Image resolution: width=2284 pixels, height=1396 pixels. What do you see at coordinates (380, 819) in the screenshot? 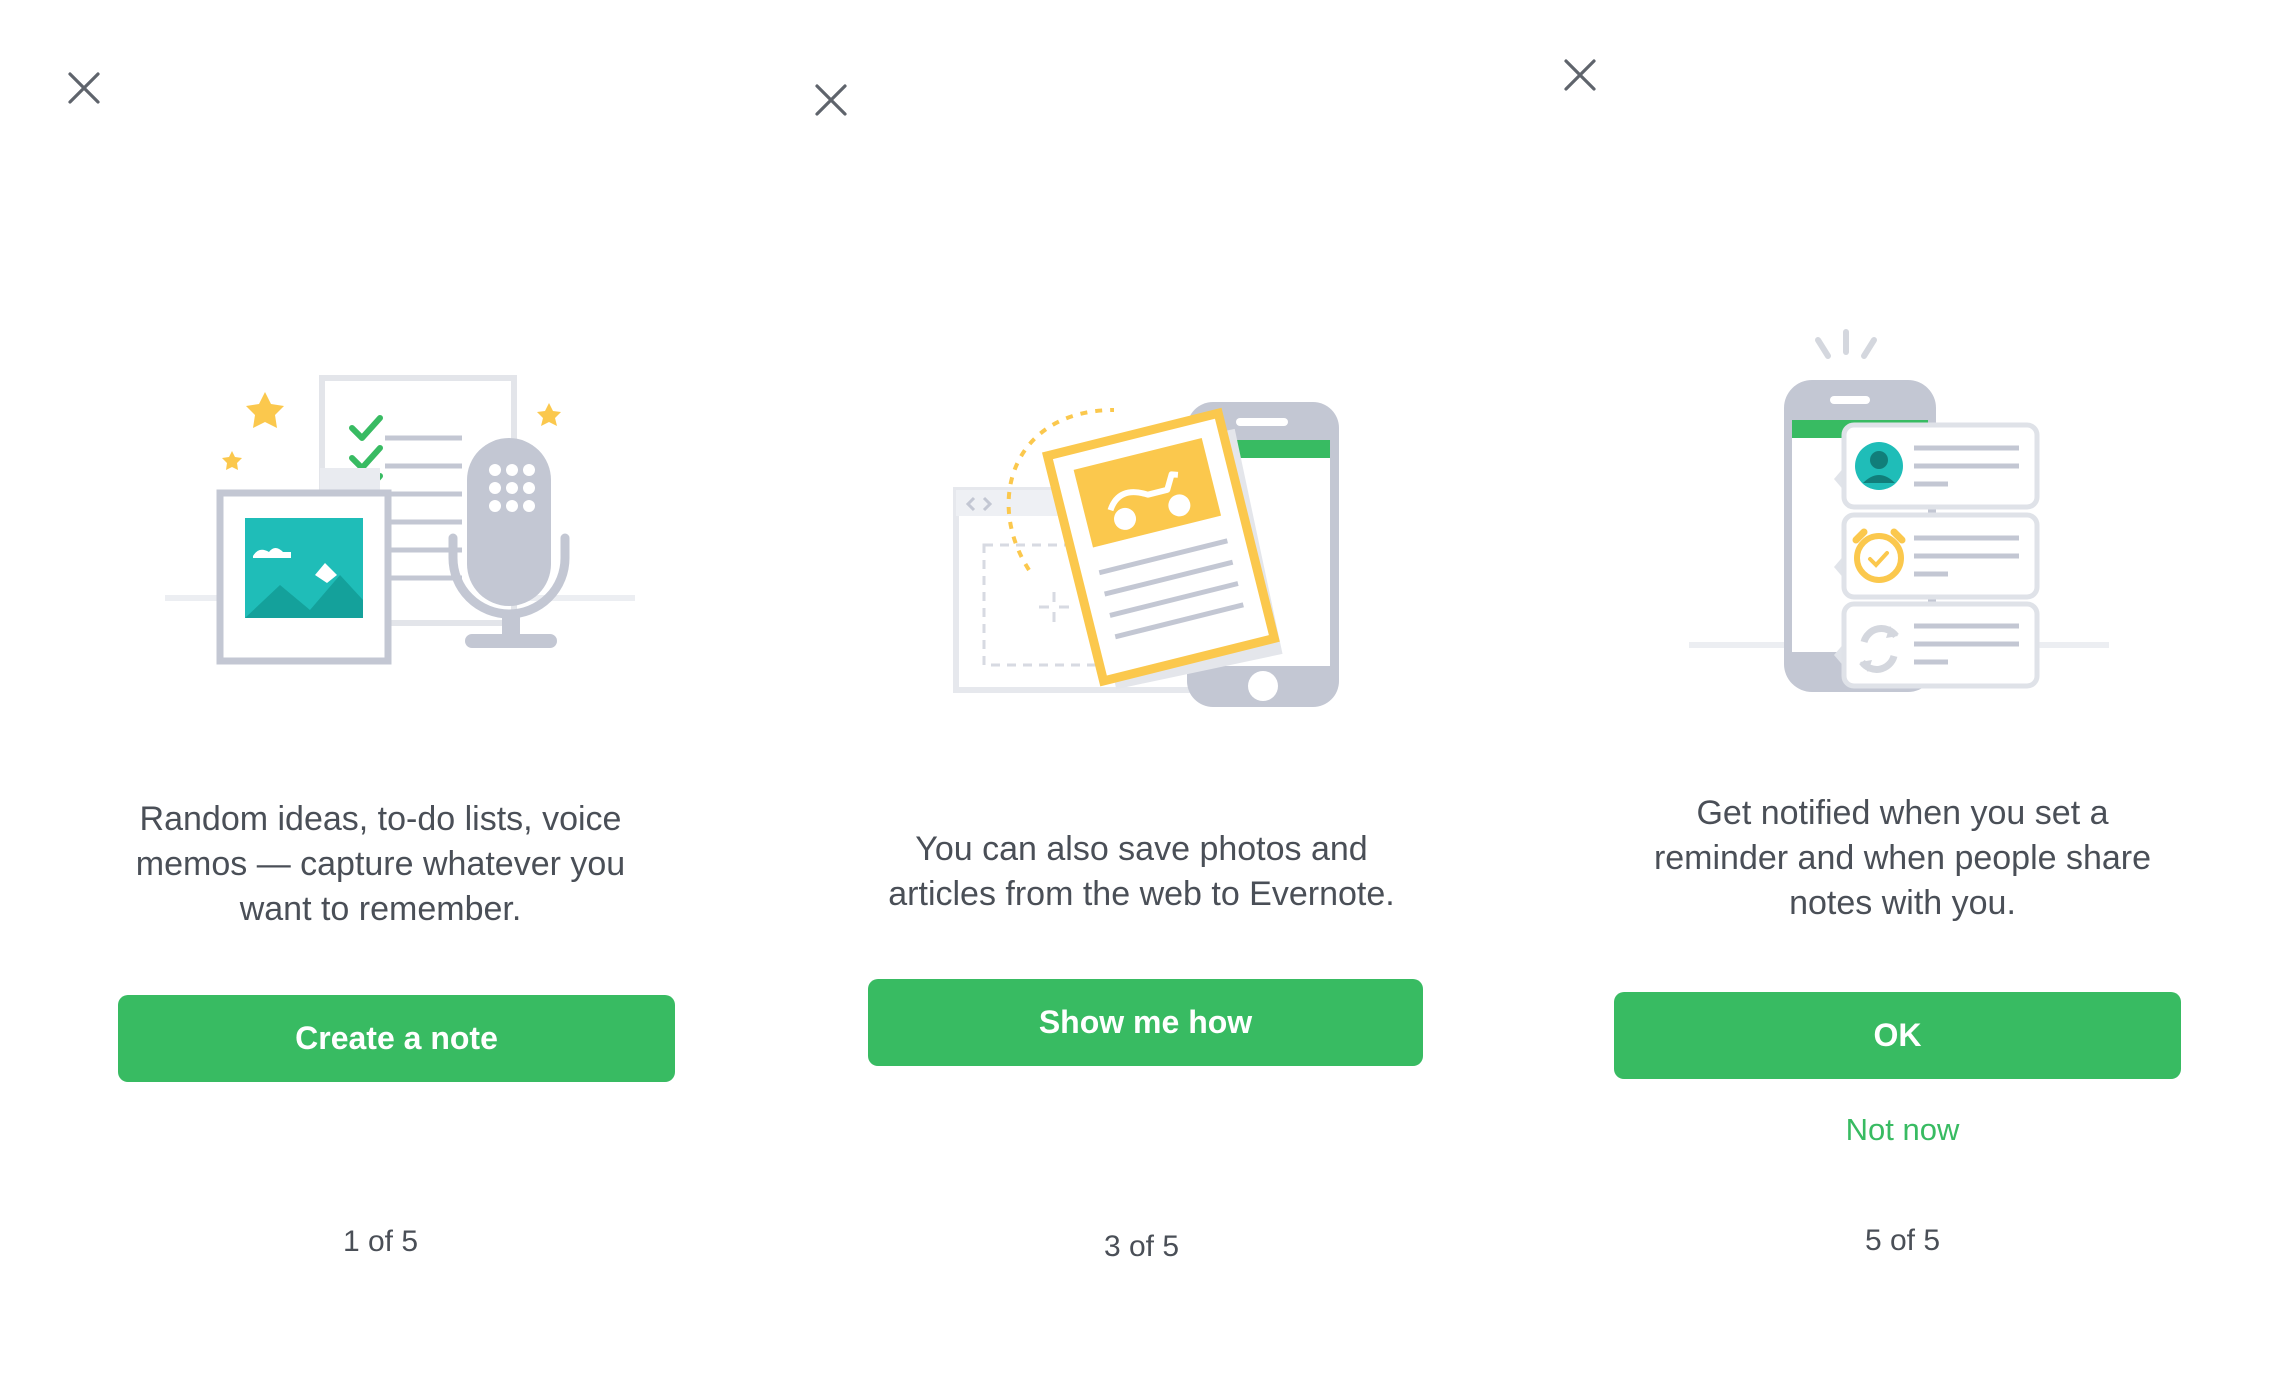
I see `message-line: Random ideas, to-do lists, voice` at bounding box center [380, 819].